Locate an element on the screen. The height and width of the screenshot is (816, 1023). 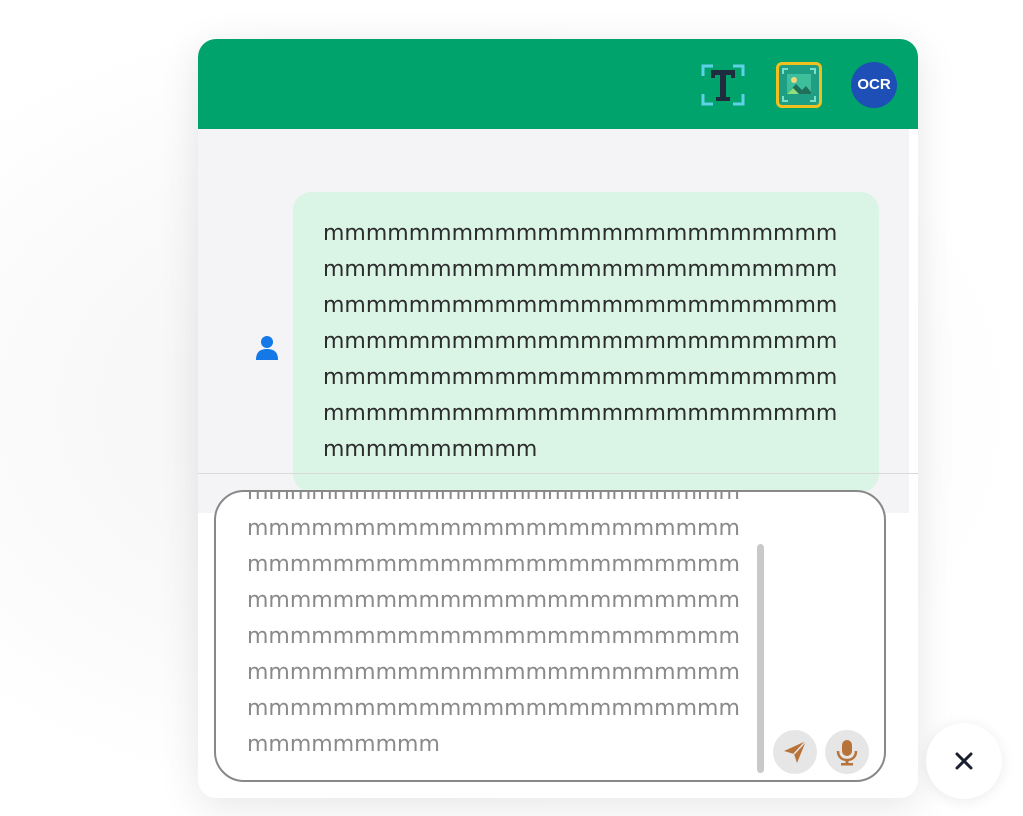
user-icon is located at coordinates (267, 348).